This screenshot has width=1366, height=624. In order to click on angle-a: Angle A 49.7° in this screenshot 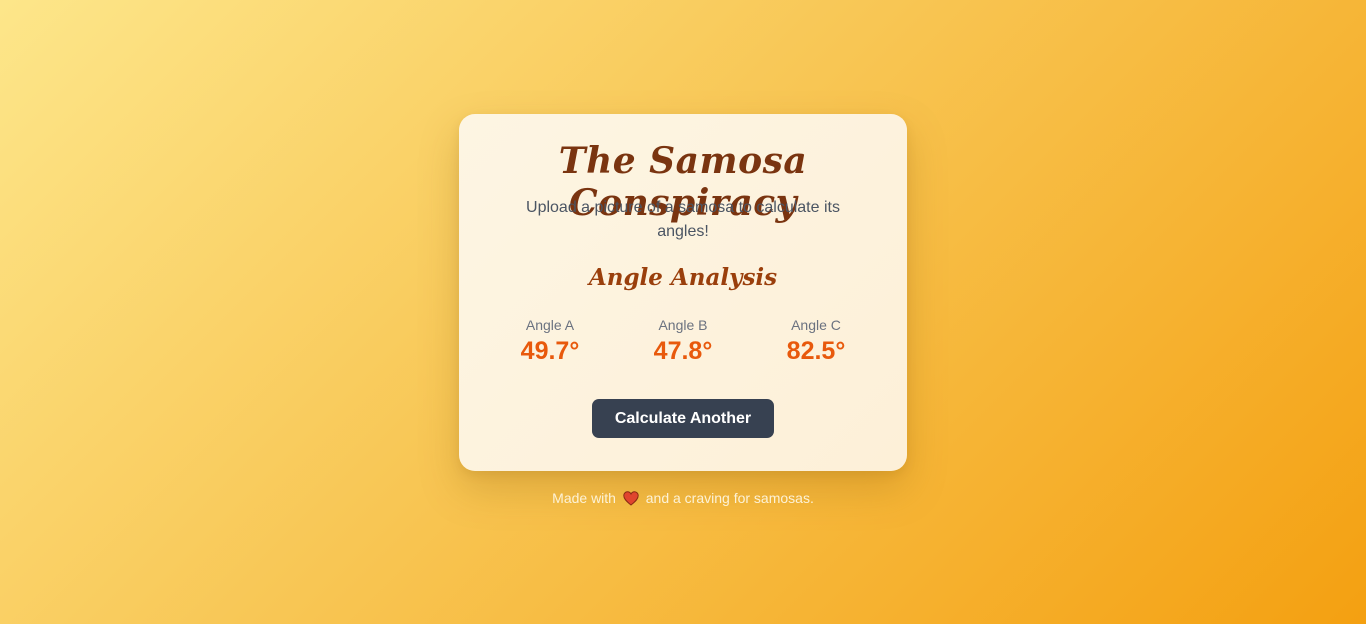, I will do `click(550, 341)`.